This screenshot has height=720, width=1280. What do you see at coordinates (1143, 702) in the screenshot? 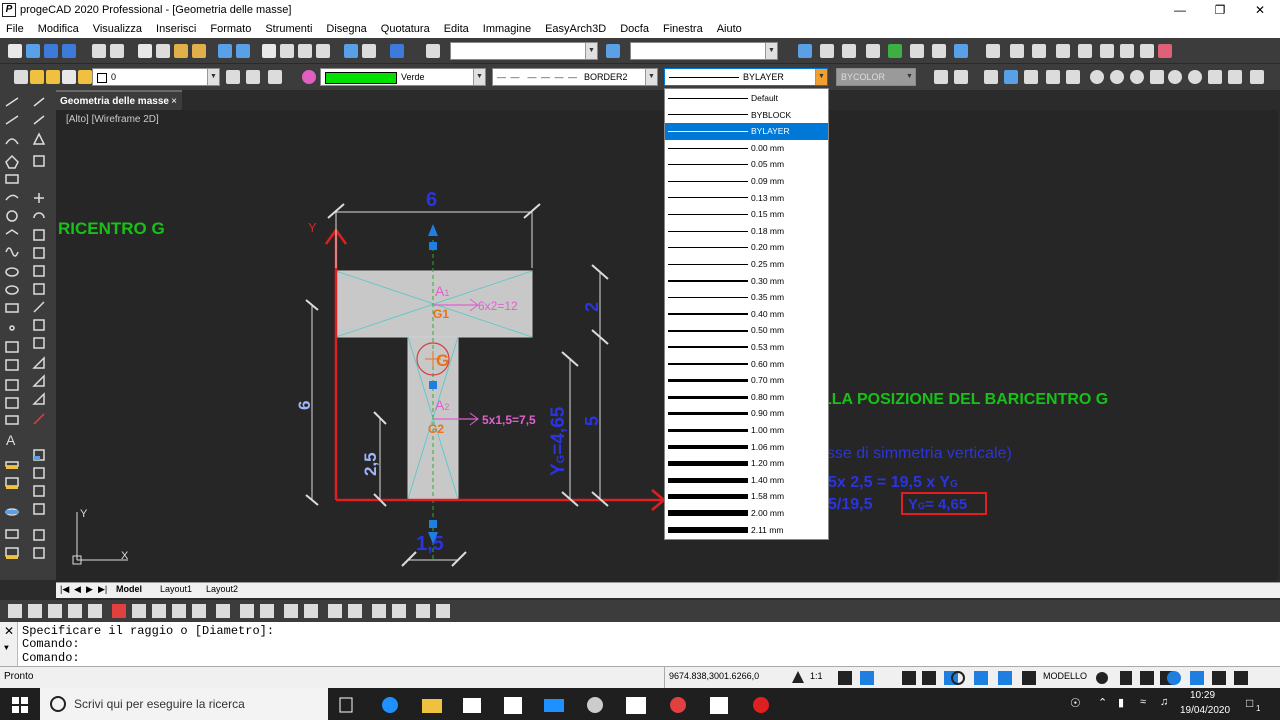
I see `wifi-icon: ≈` at bounding box center [1143, 702].